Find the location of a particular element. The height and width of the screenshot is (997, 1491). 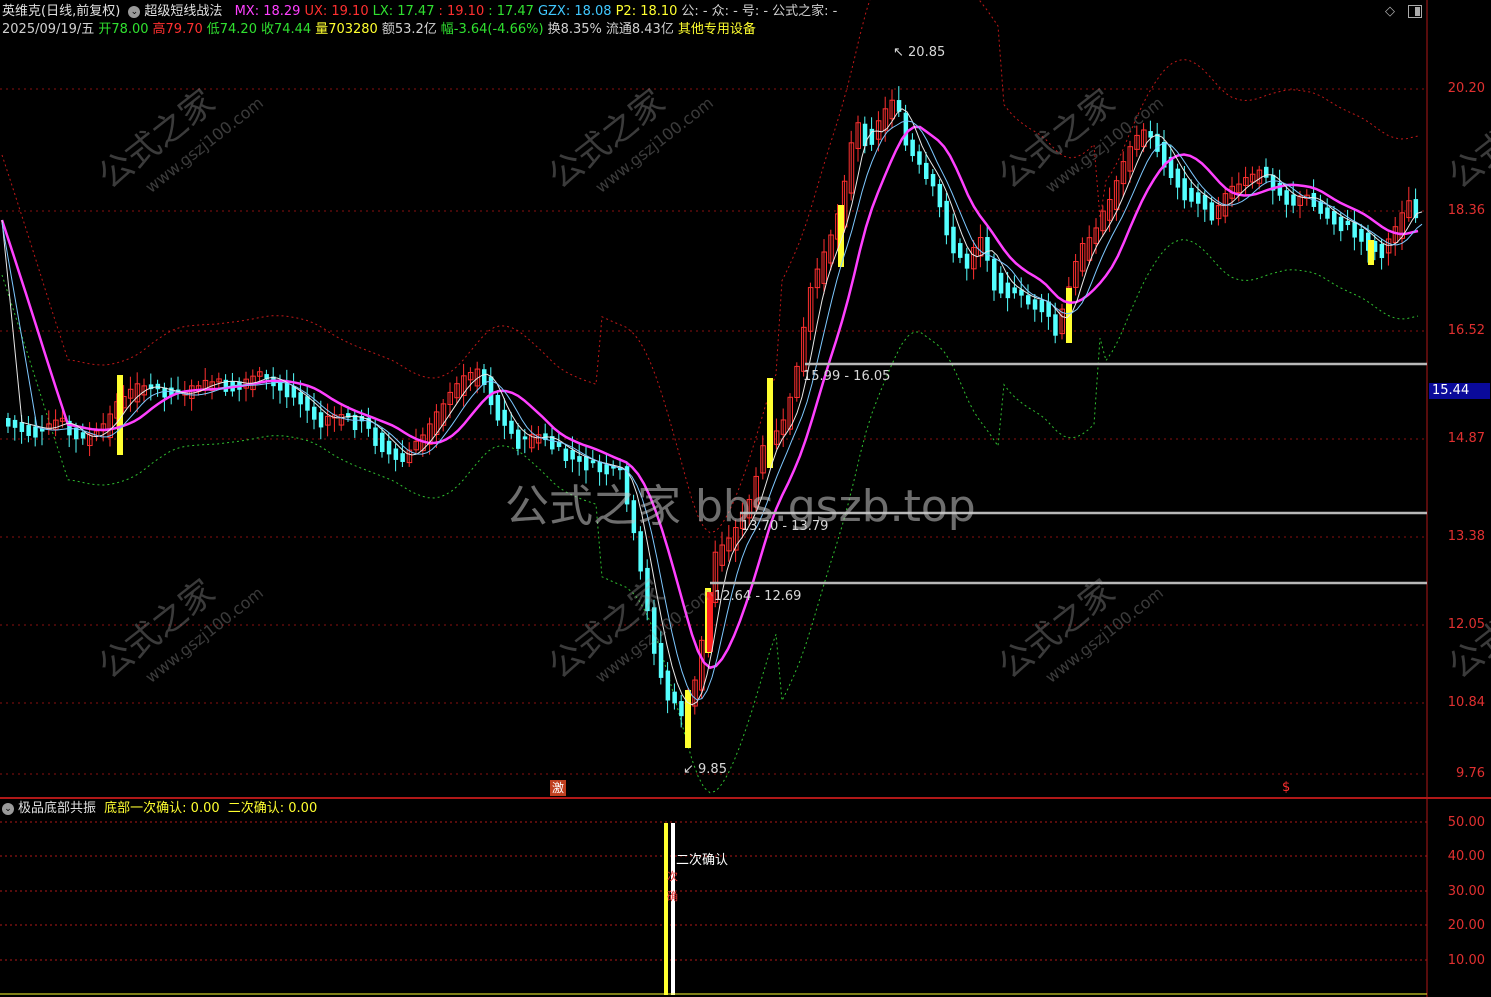

indicator-value: UX: 19.10 is located at coordinates (336, 11).